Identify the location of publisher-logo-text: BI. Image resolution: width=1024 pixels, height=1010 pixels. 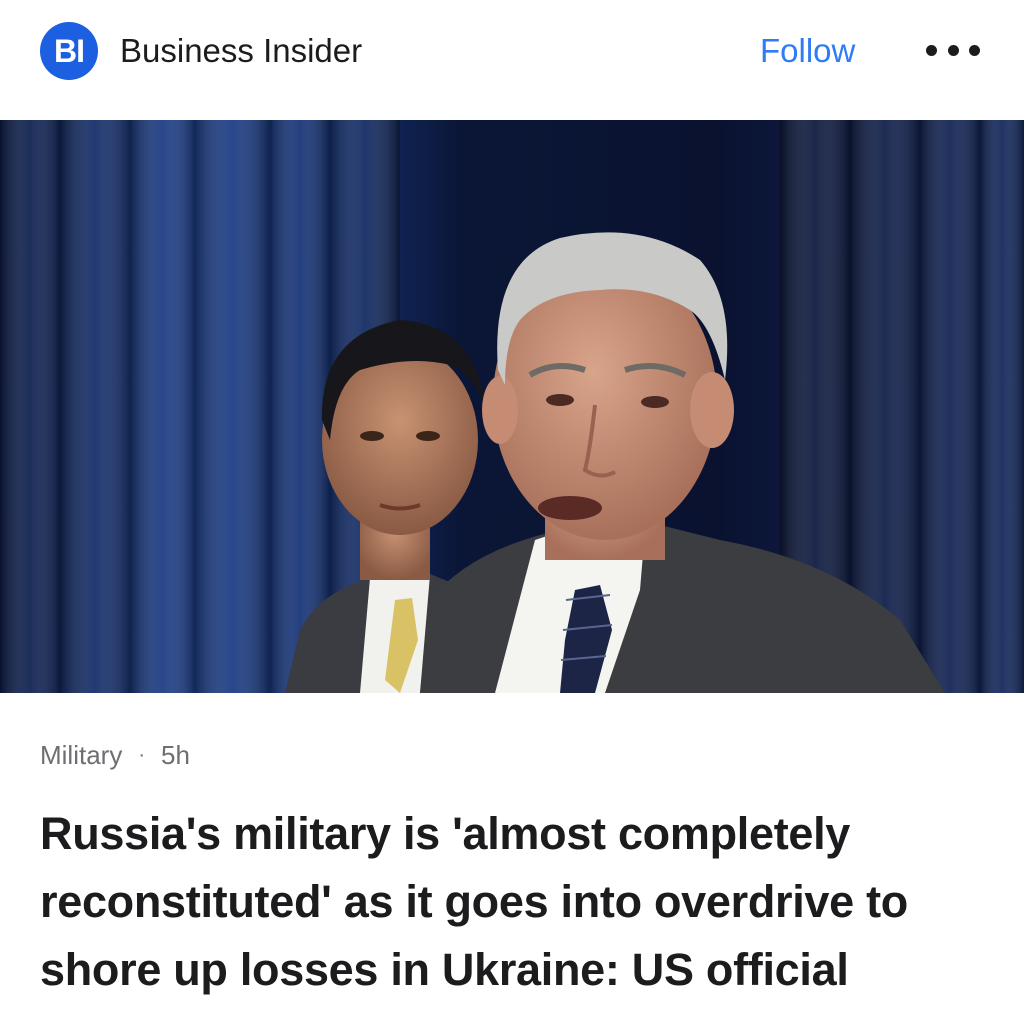
(69, 51).